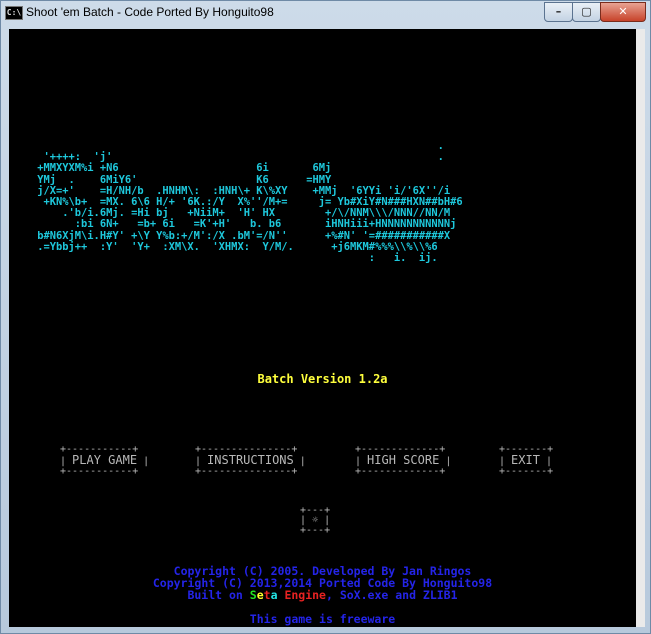  Describe the element at coordinates (184, 179) in the screenshot. I see `logo-line: YMj . 6MiY6' K6 =HMY` at that location.